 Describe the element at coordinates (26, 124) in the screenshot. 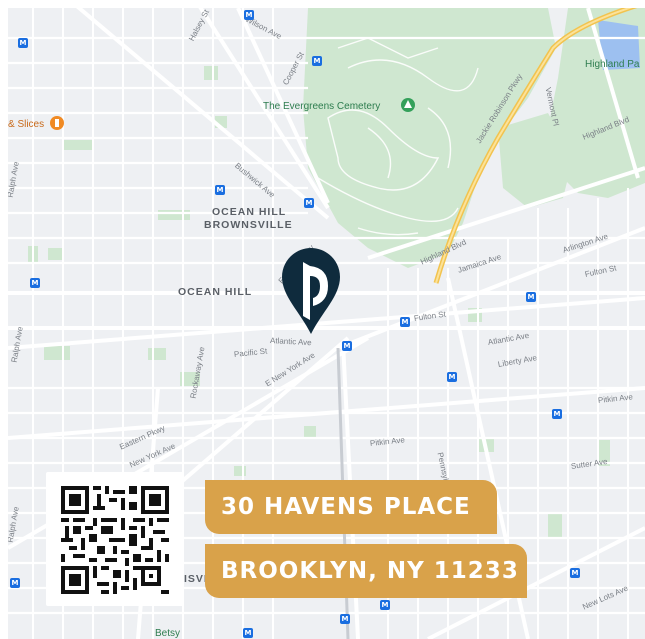

I see `poi-label-slices: & Slices` at that location.